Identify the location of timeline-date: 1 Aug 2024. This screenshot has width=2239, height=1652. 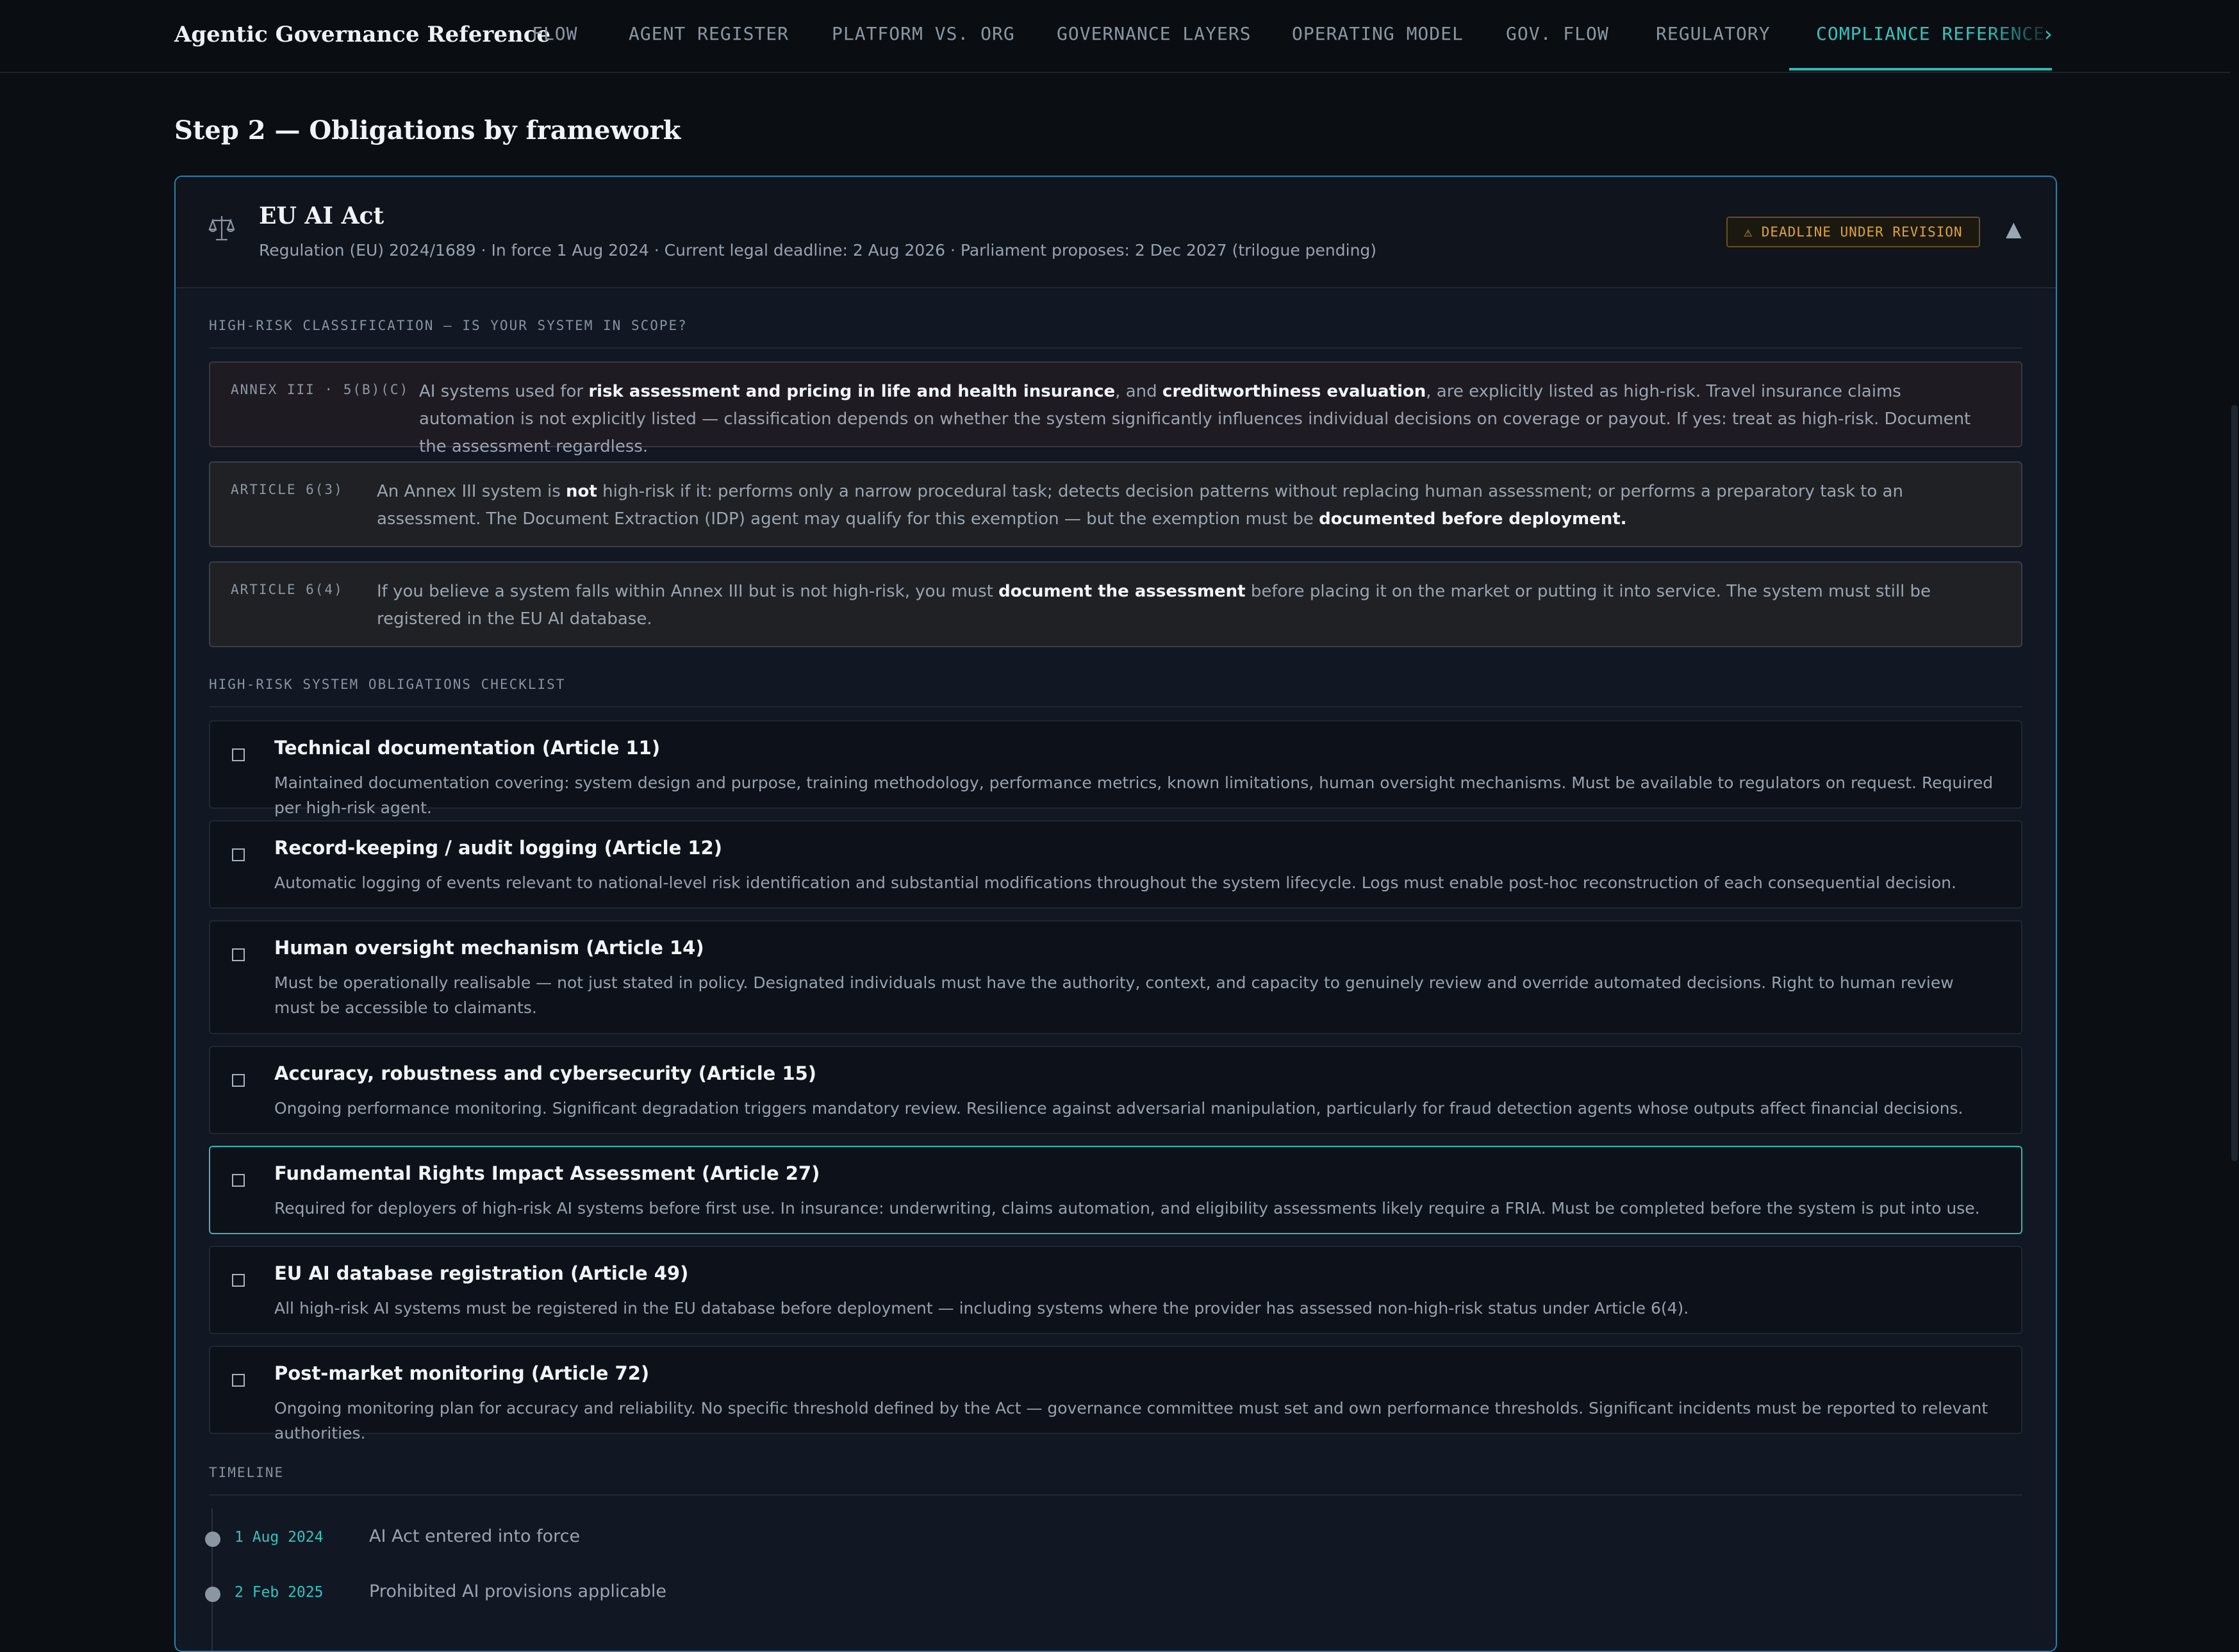
(279, 1538).